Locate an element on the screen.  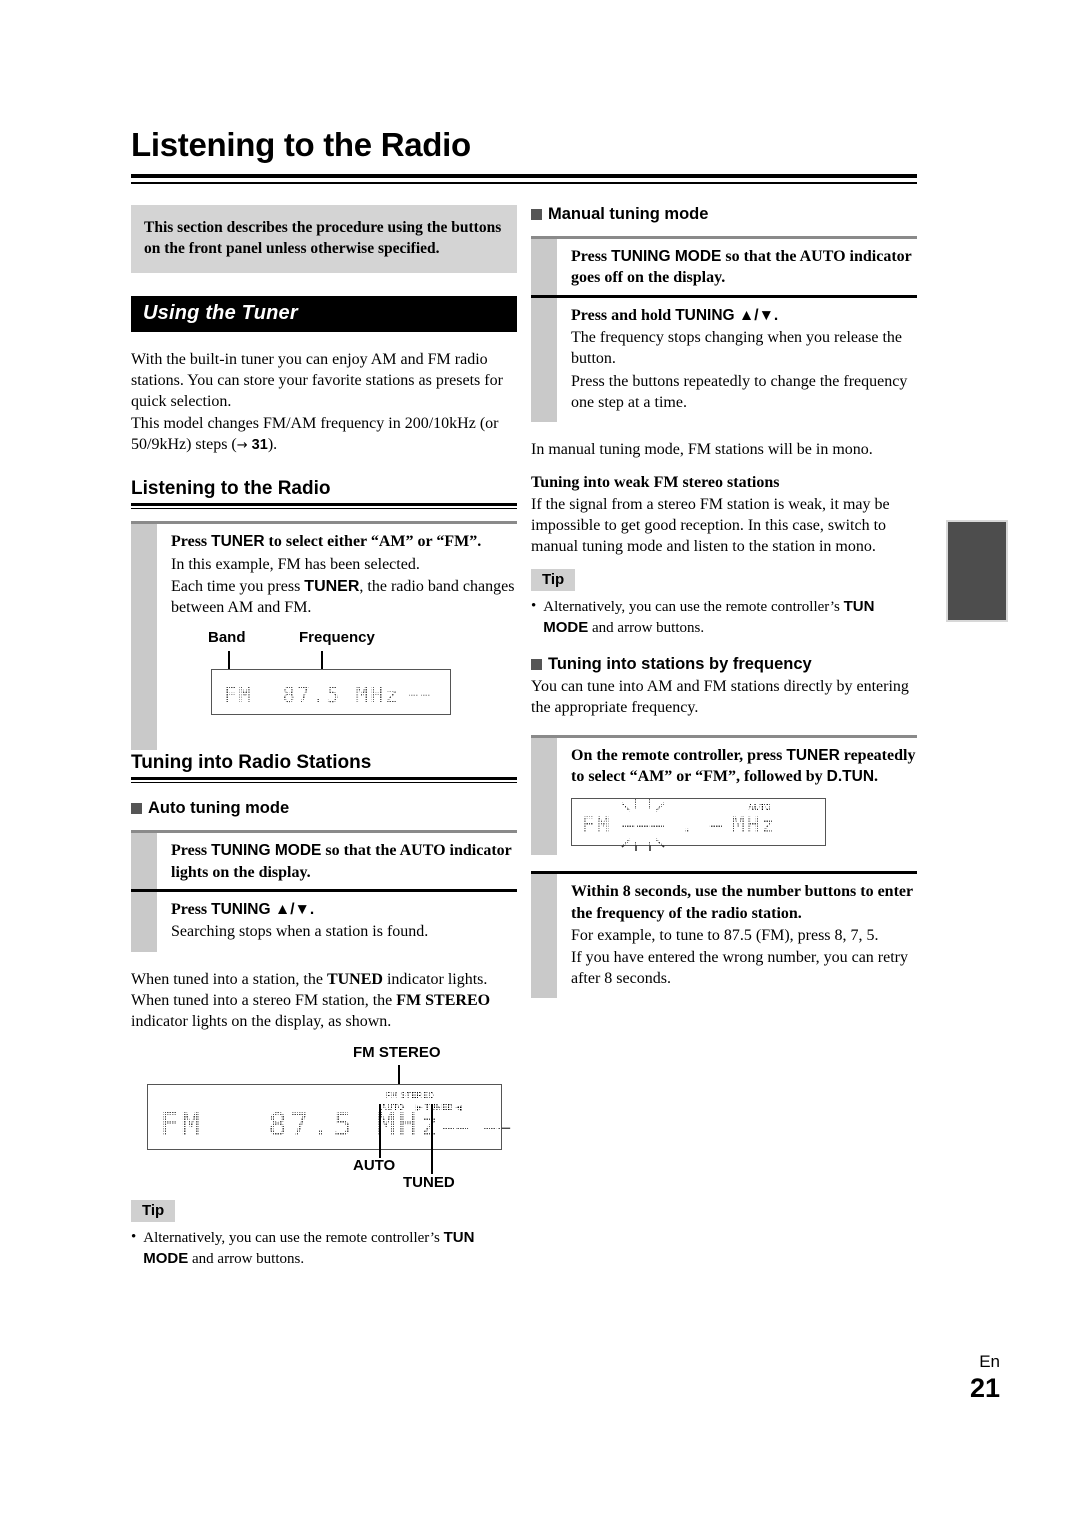
button-name-dtun: D.TUN is located at coordinates (850, 776).